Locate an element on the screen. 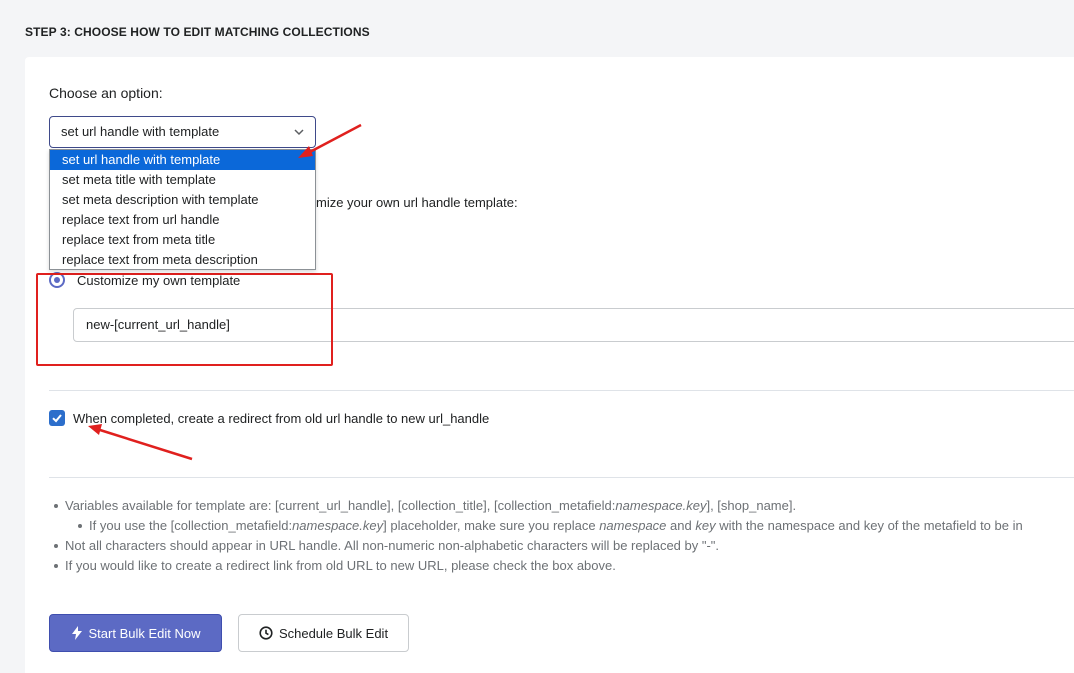 The height and width of the screenshot is (673, 1074). dropdown-option: set meta title with template is located at coordinates (182, 180).